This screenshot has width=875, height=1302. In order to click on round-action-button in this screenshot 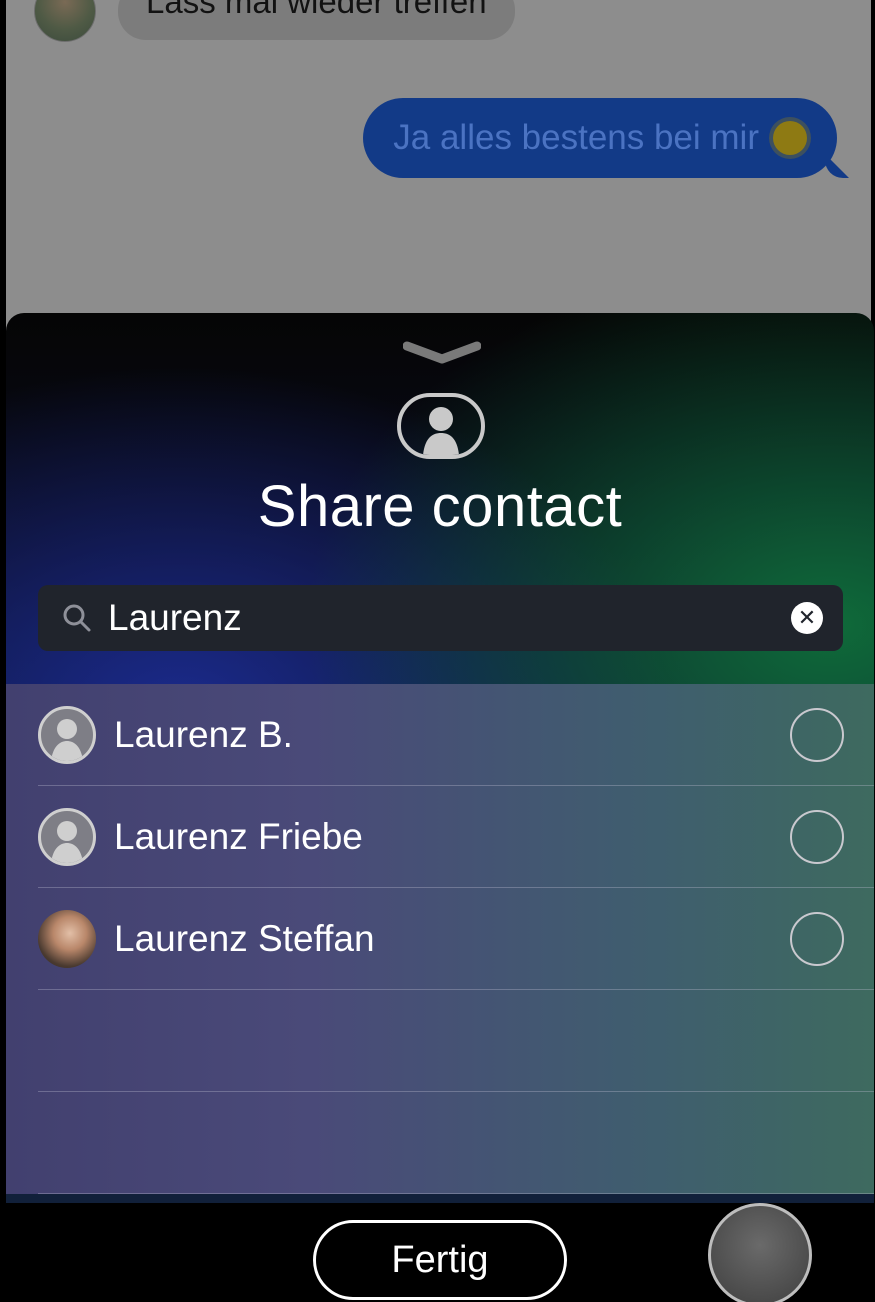, I will do `click(760, 1252)`.